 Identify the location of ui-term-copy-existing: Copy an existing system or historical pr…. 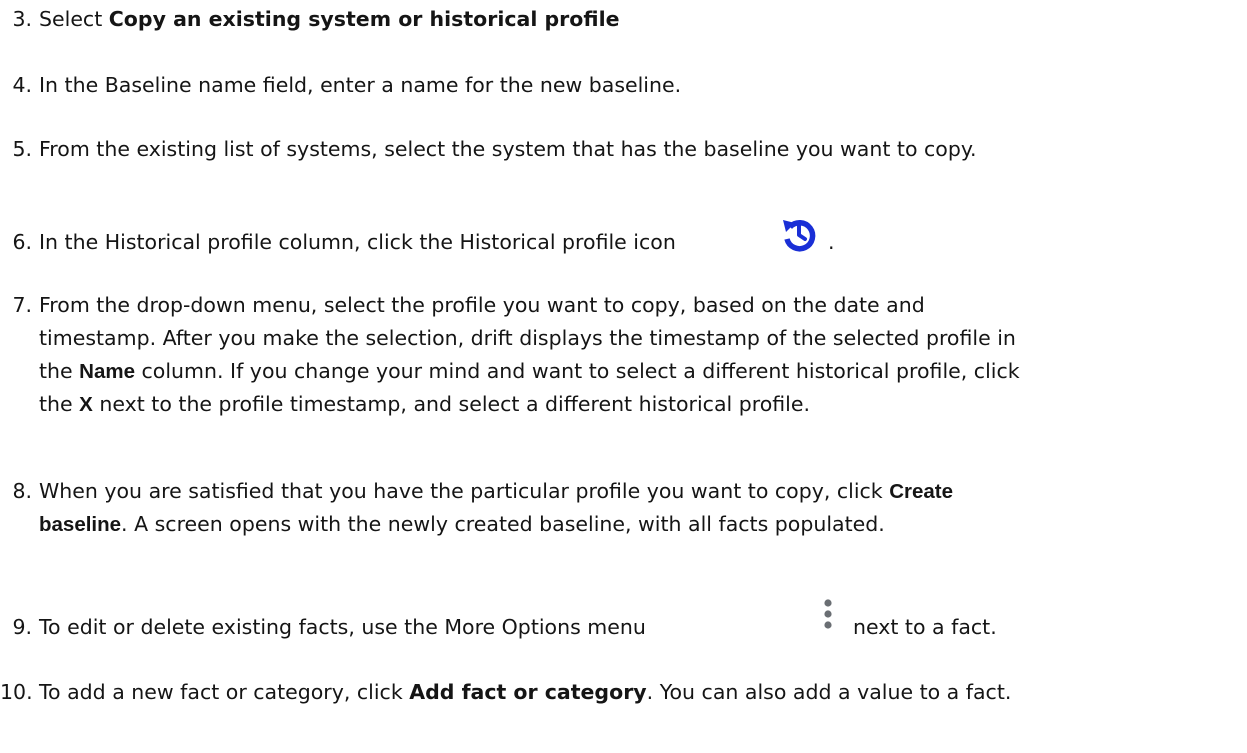
(364, 19).